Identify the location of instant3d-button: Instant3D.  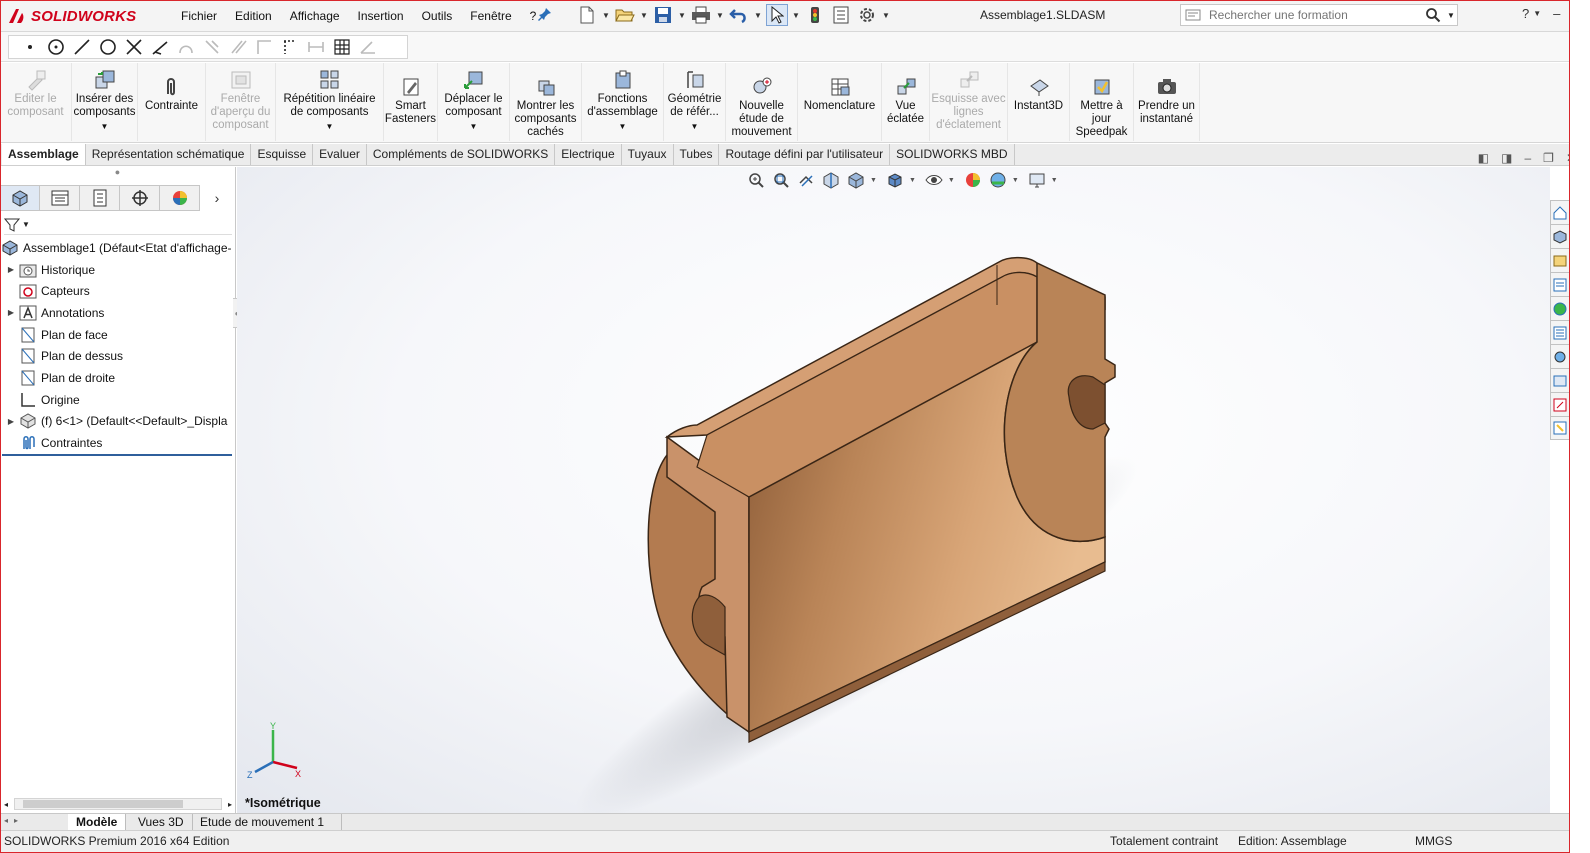
(1039, 102).